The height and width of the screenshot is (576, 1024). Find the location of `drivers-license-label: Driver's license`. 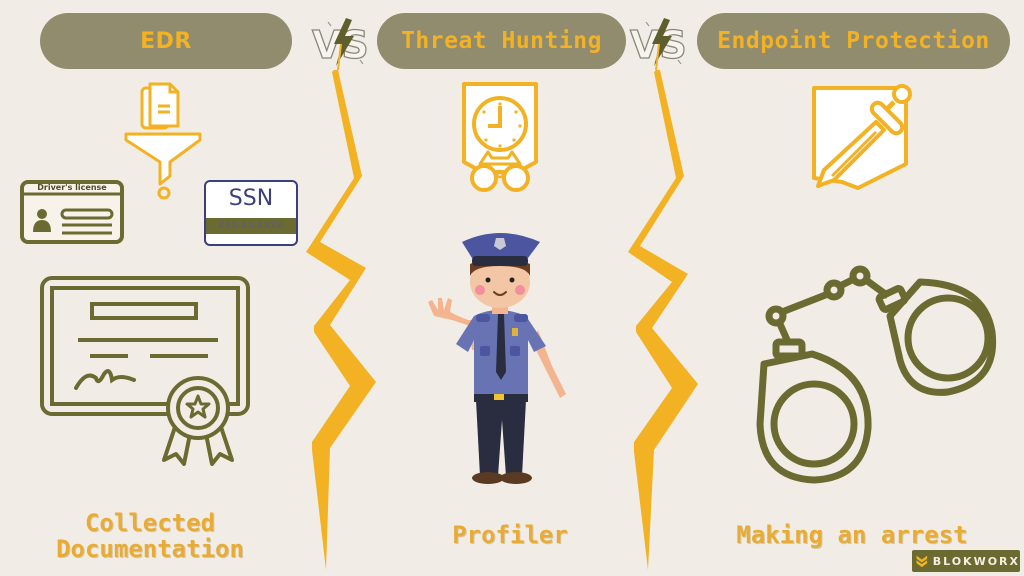

drivers-license-label: Driver's license is located at coordinates (72, 187).